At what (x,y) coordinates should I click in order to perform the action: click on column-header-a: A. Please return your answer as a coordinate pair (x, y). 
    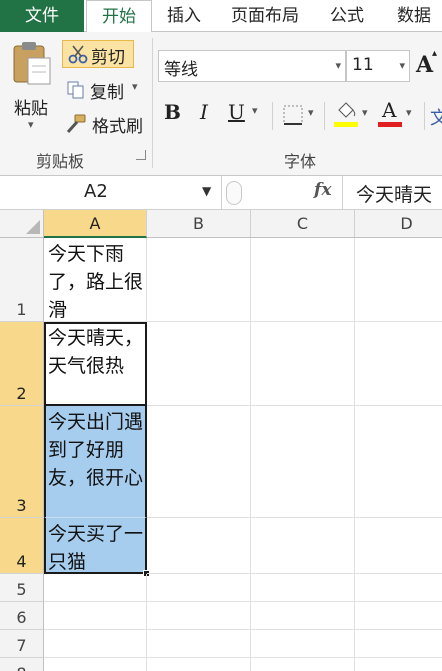
    Looking at the image, I should click on (95, 224).